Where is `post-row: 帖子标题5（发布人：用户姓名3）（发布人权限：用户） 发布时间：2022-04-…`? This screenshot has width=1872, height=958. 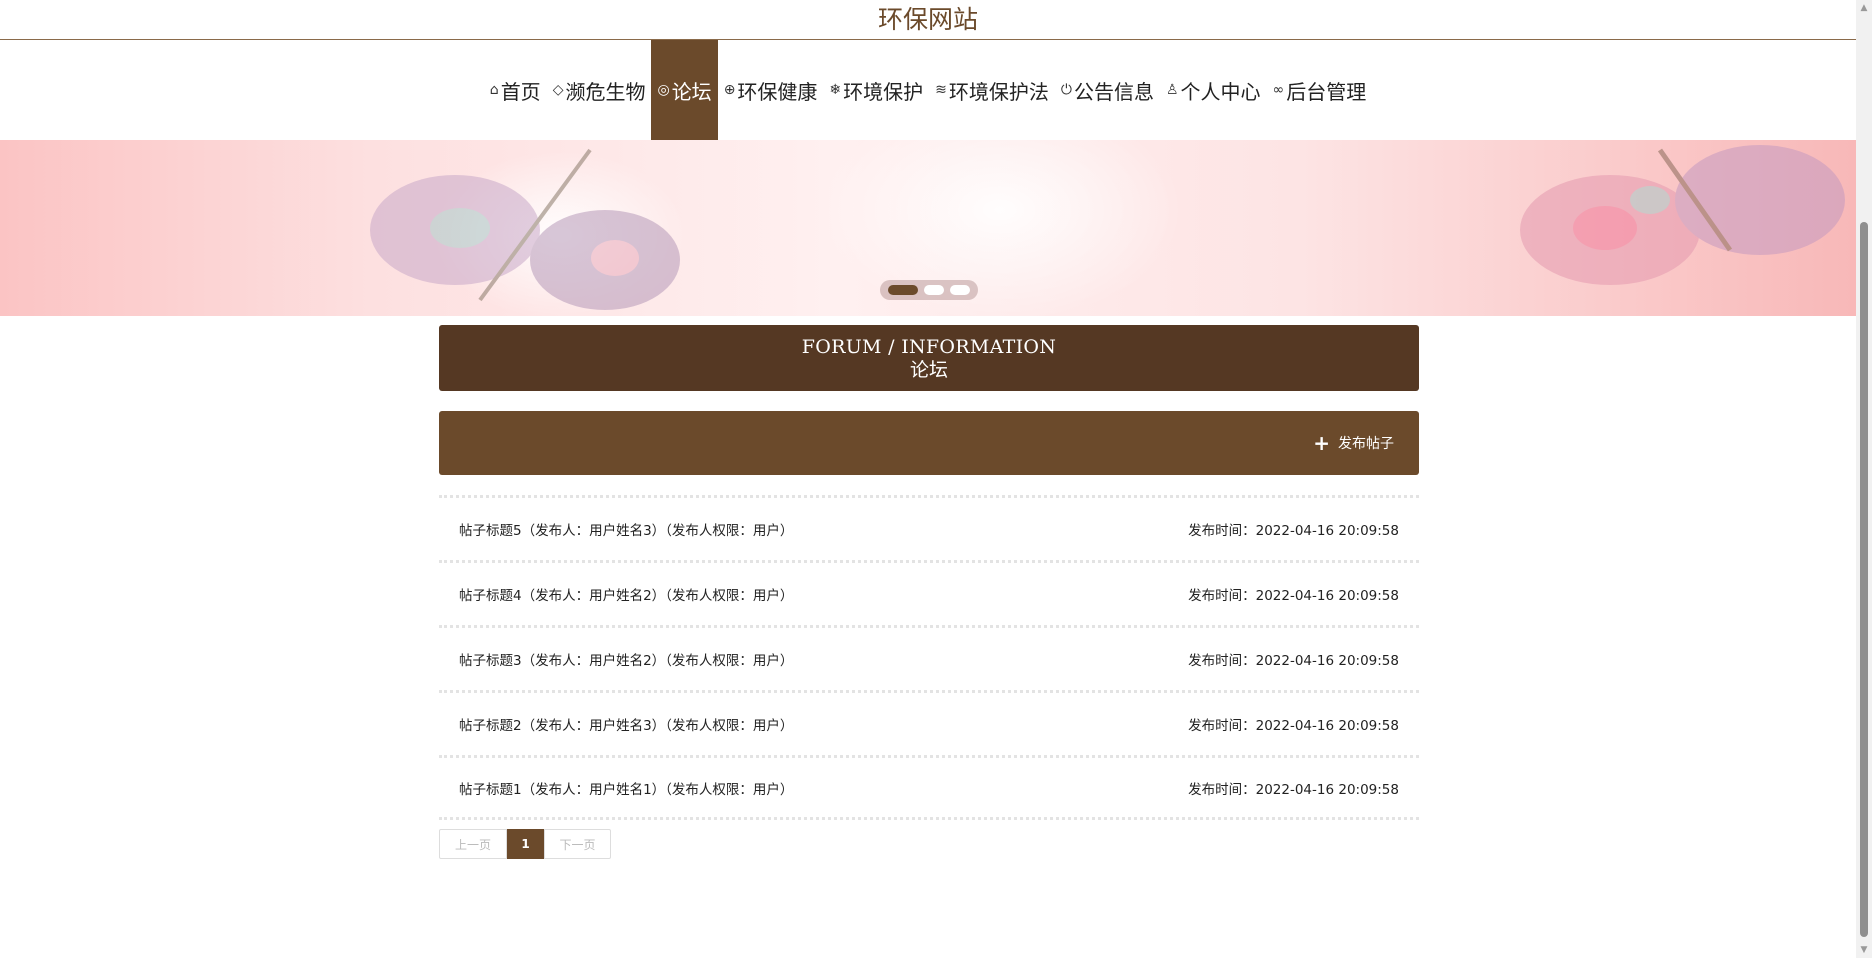 post-row: 帖子标题5（发布人：用户姓名3）（发布人权限：用户） 发布时间：2022-04-… is located at coordinates (929, 527).